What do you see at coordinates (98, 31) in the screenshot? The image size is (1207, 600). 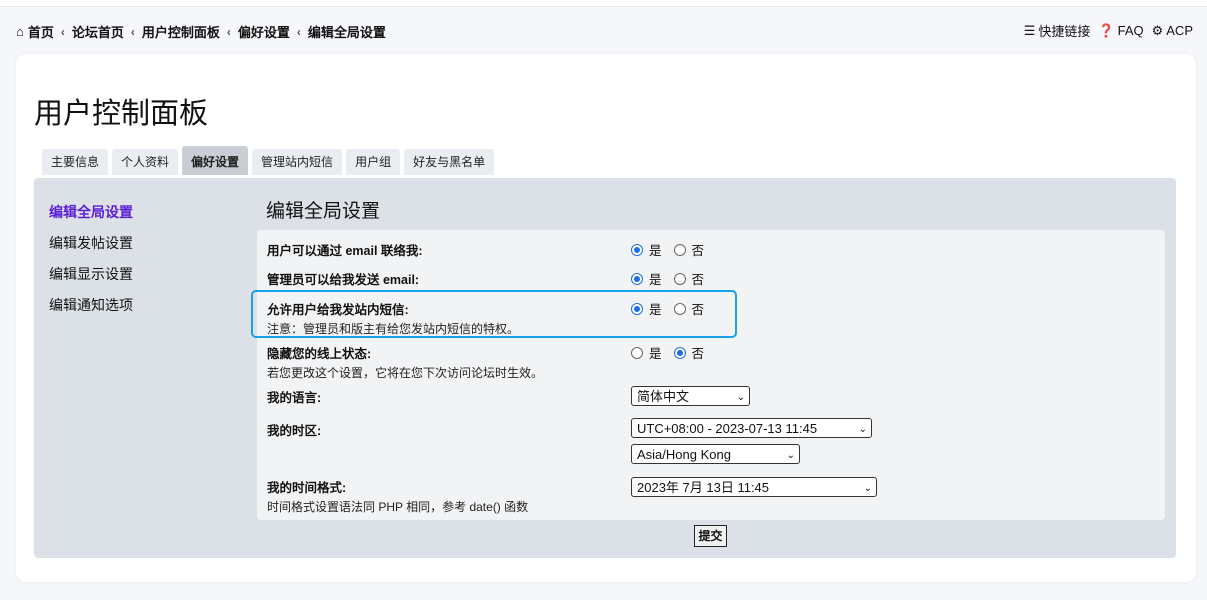 I see `breadcrumb-forum-index: 论坛首页` at bounding box center [98, 31].